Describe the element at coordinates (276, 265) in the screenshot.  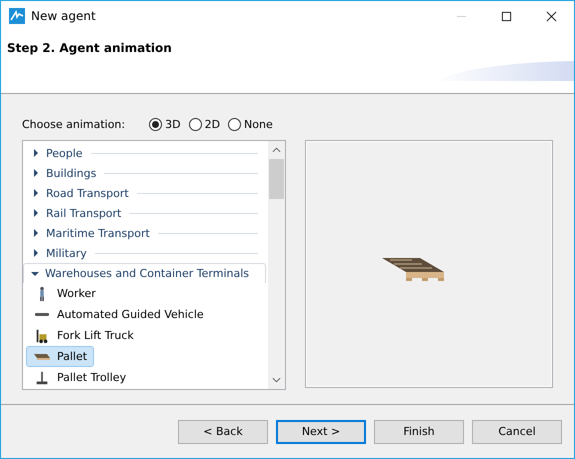
I see `scrollbar` at that location.